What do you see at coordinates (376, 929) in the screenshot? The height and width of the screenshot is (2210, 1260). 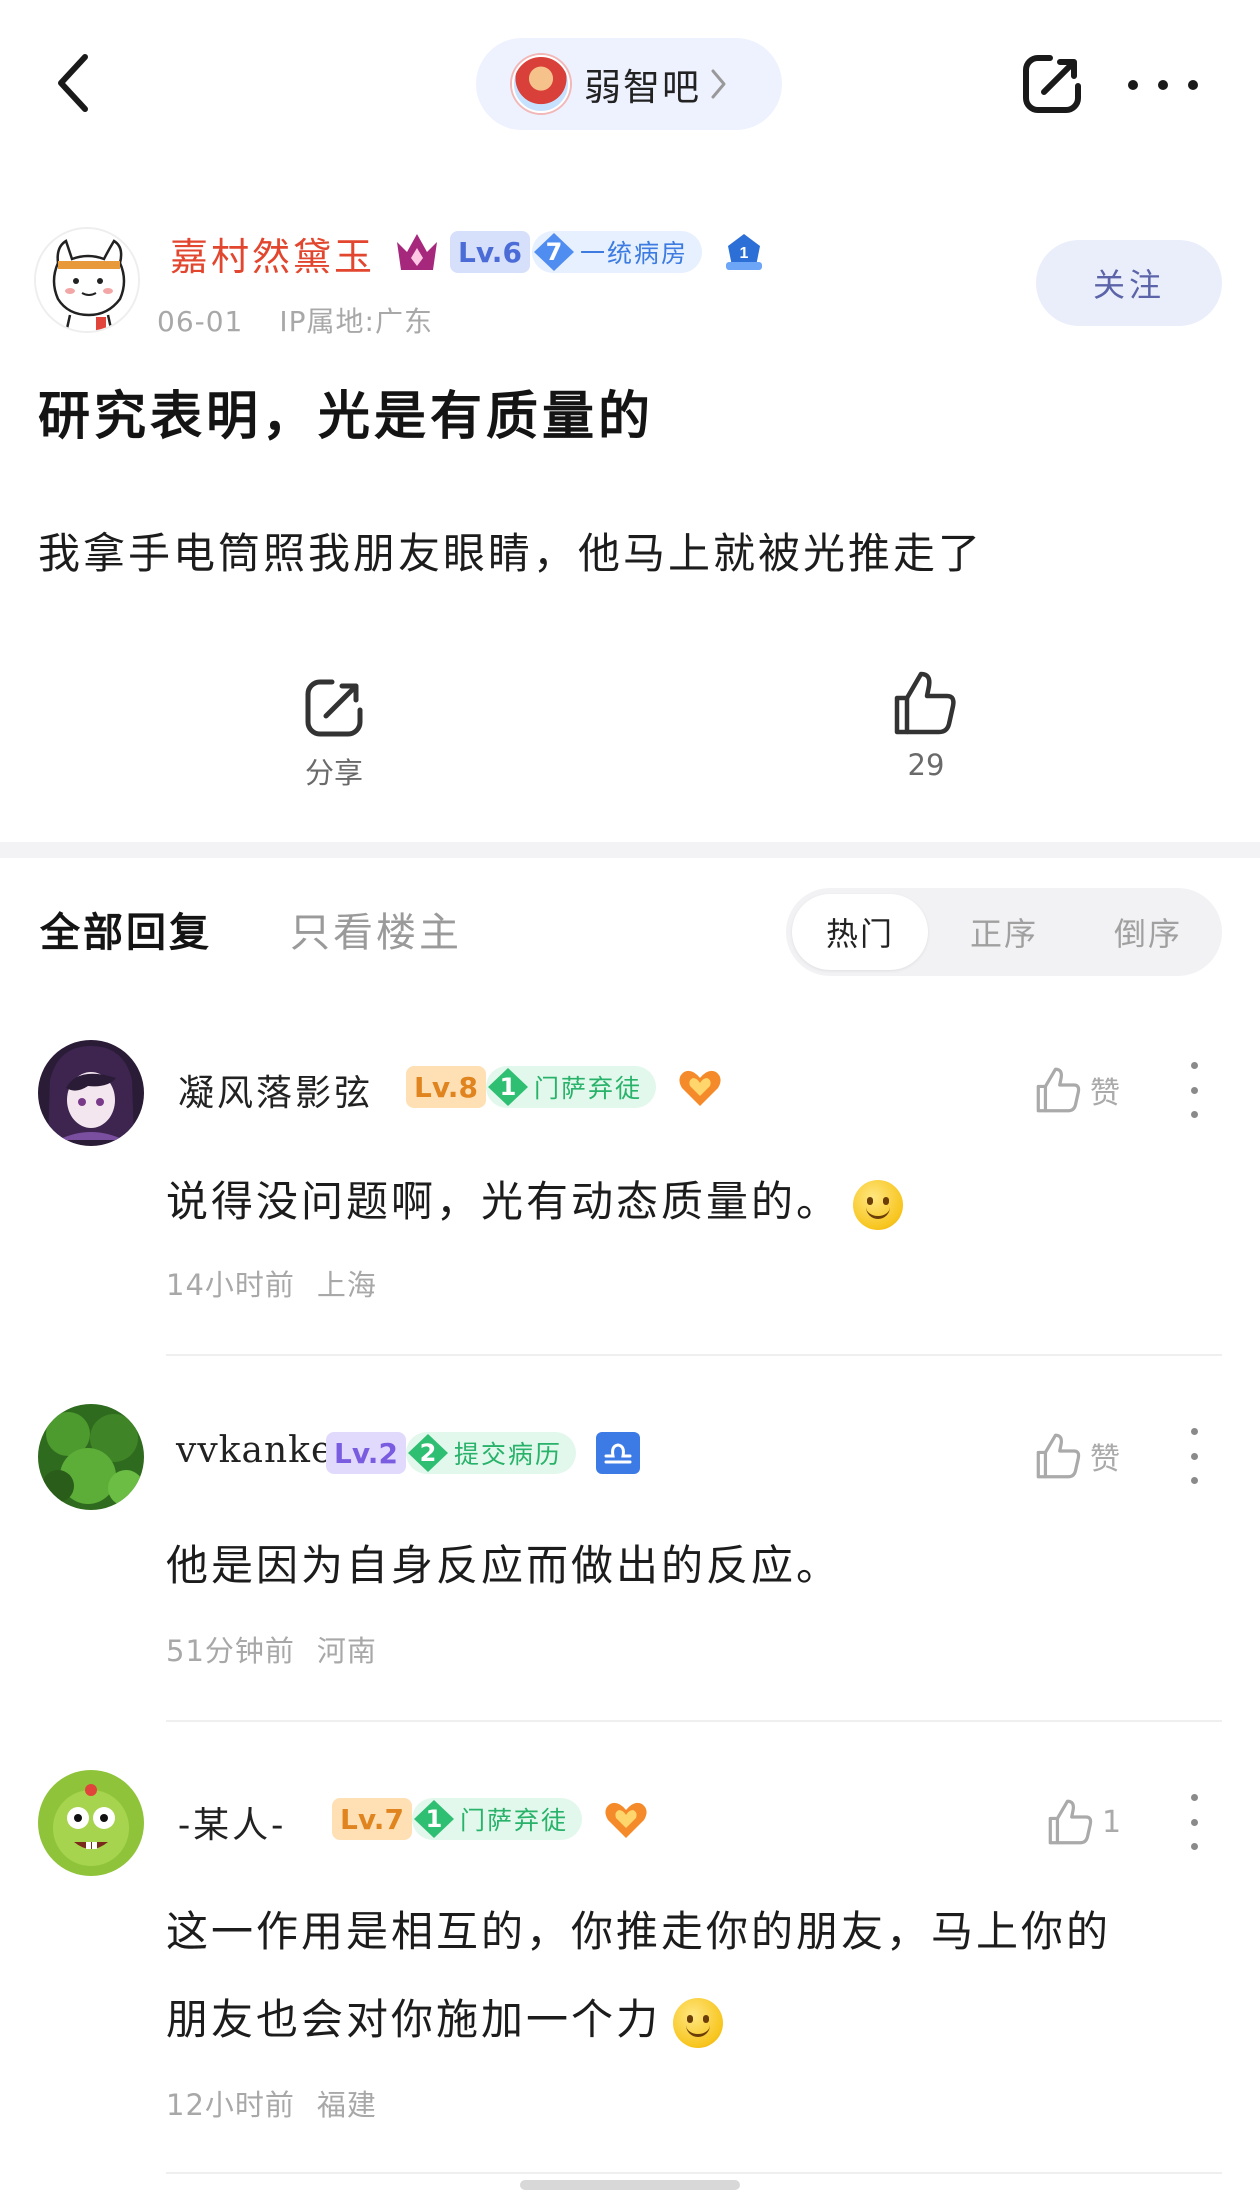 I see `tab-op-only: 只看楼主` at bounding box center [376, 929].